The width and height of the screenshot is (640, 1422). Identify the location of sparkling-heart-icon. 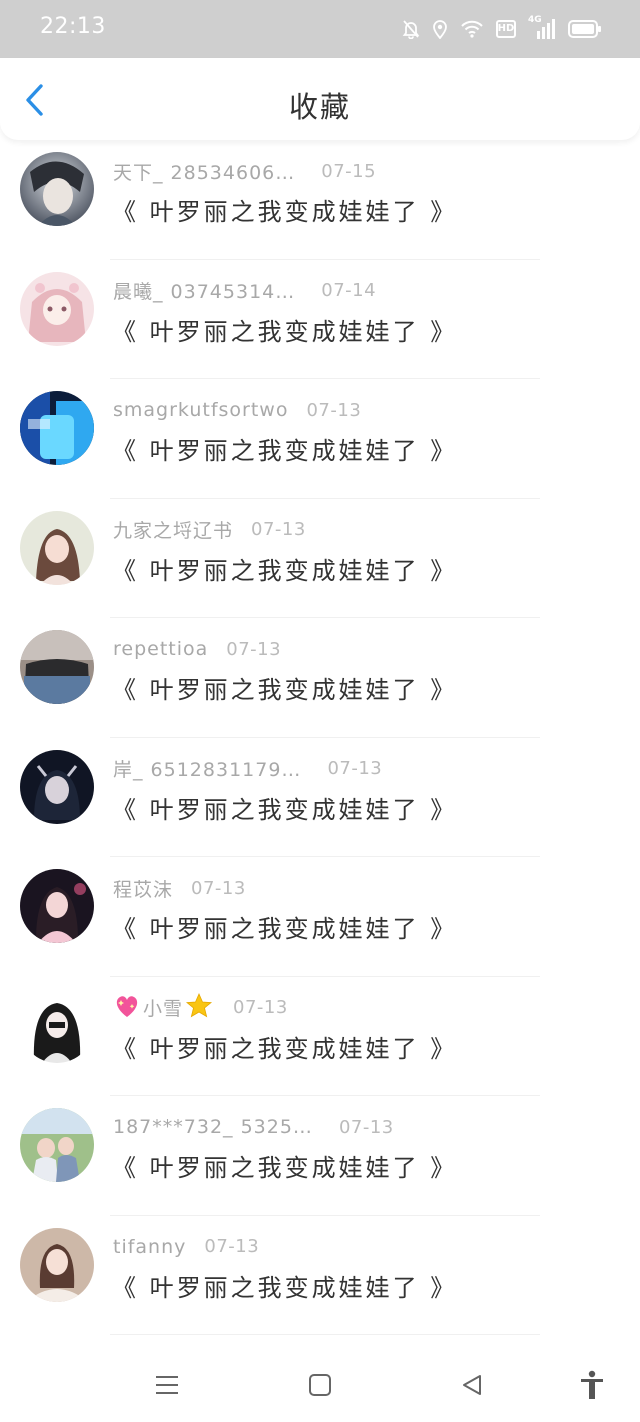
(127, 1008).